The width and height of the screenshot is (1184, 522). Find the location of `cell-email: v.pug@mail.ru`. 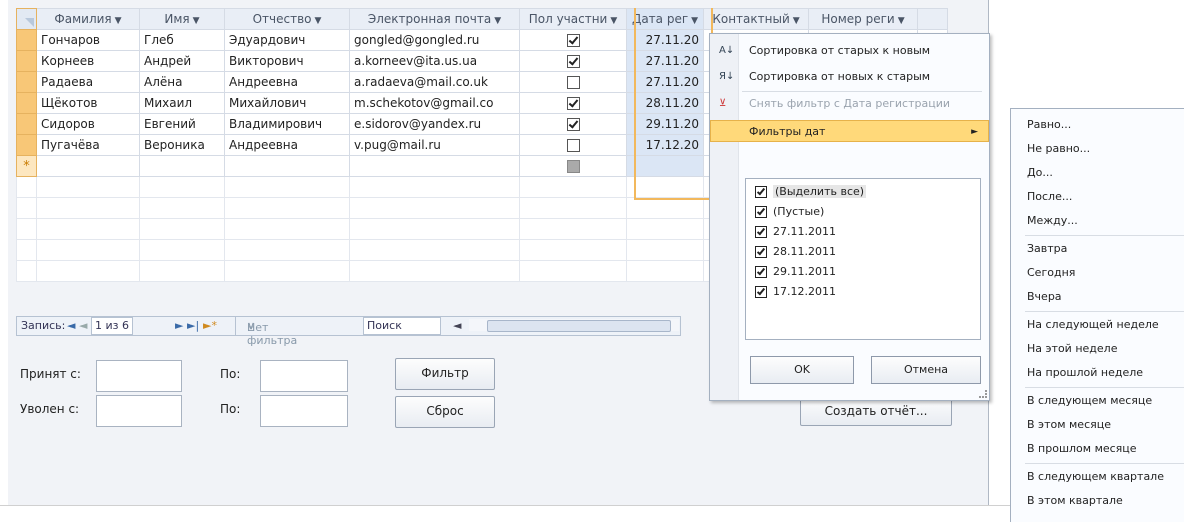

cell-email: v.pug@mail.ru is located at coordinates (434, 145).